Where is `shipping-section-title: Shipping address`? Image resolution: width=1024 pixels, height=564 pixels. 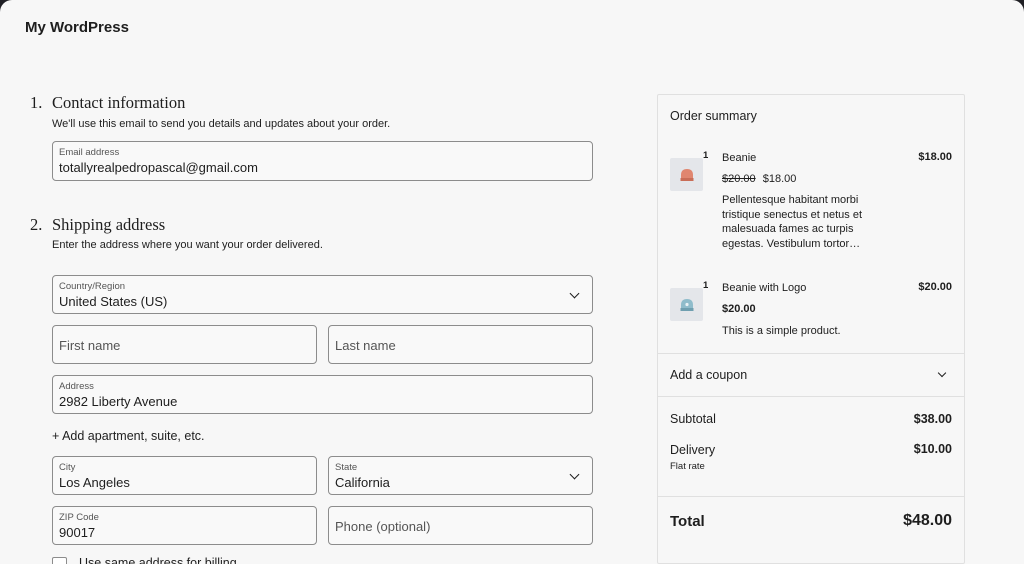
shipping-section-title: Shipping address is located at coordinates (109, 224).